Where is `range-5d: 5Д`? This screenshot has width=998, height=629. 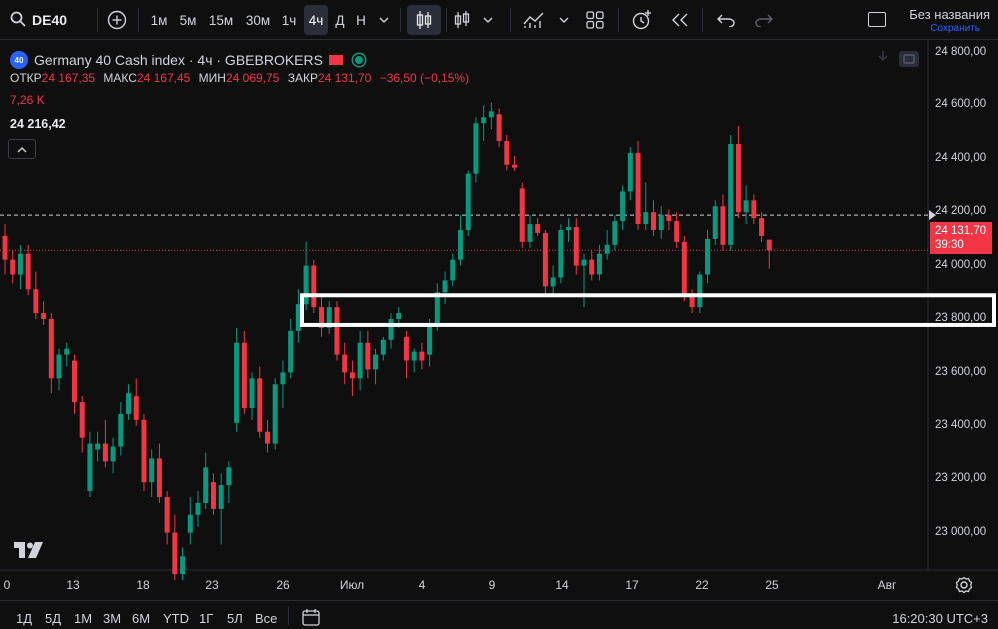 range-5d: 5Д is located at coordinates (53, 618).